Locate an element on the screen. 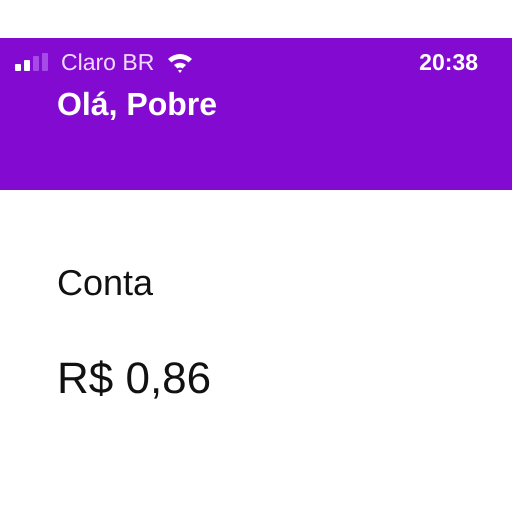 This screenshot has height=512, width=512. carrier-name: Claro BR is located at coordinates (107, 62).